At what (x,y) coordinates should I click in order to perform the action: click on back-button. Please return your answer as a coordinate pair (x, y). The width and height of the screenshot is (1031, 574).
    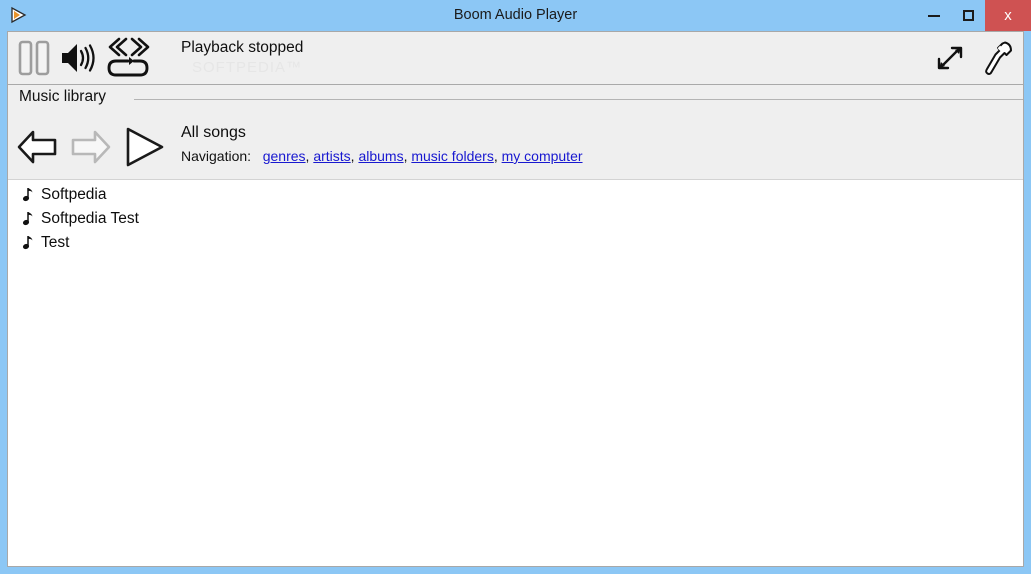
    Looking at the image, I should click on (38, 147).